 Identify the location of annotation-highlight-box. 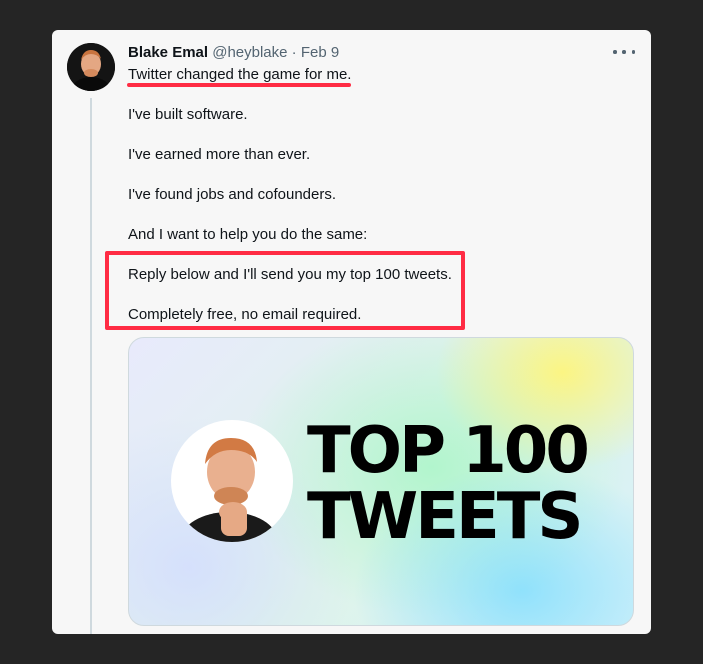
(285, 290).